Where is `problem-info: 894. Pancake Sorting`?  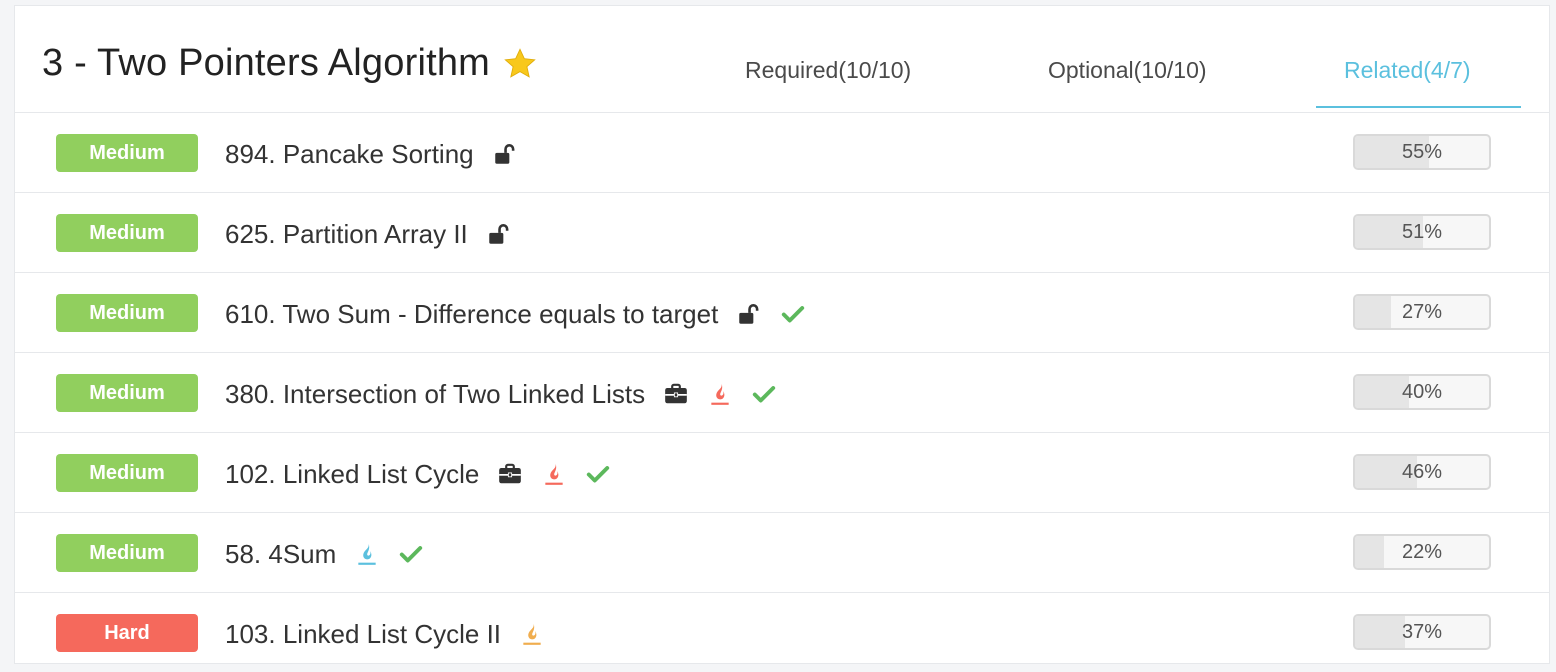 problem-info: 894. Pancake Sorting is located at coordinates (371, 154).